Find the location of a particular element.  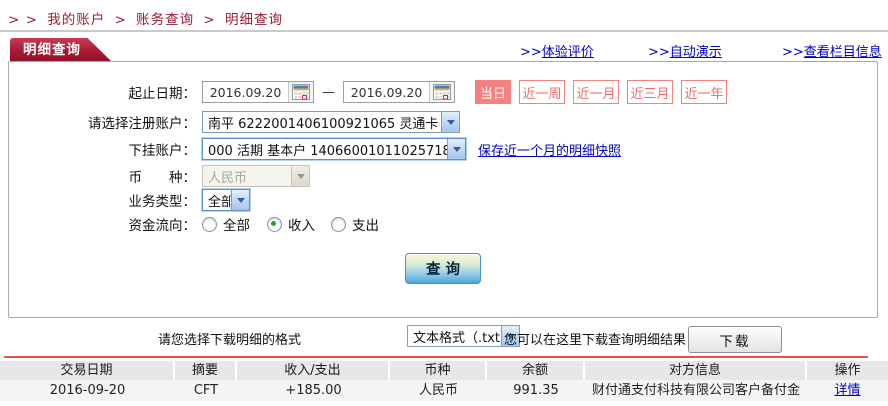

date-range-label: 起止日期： is located at coordinates (162, 94).